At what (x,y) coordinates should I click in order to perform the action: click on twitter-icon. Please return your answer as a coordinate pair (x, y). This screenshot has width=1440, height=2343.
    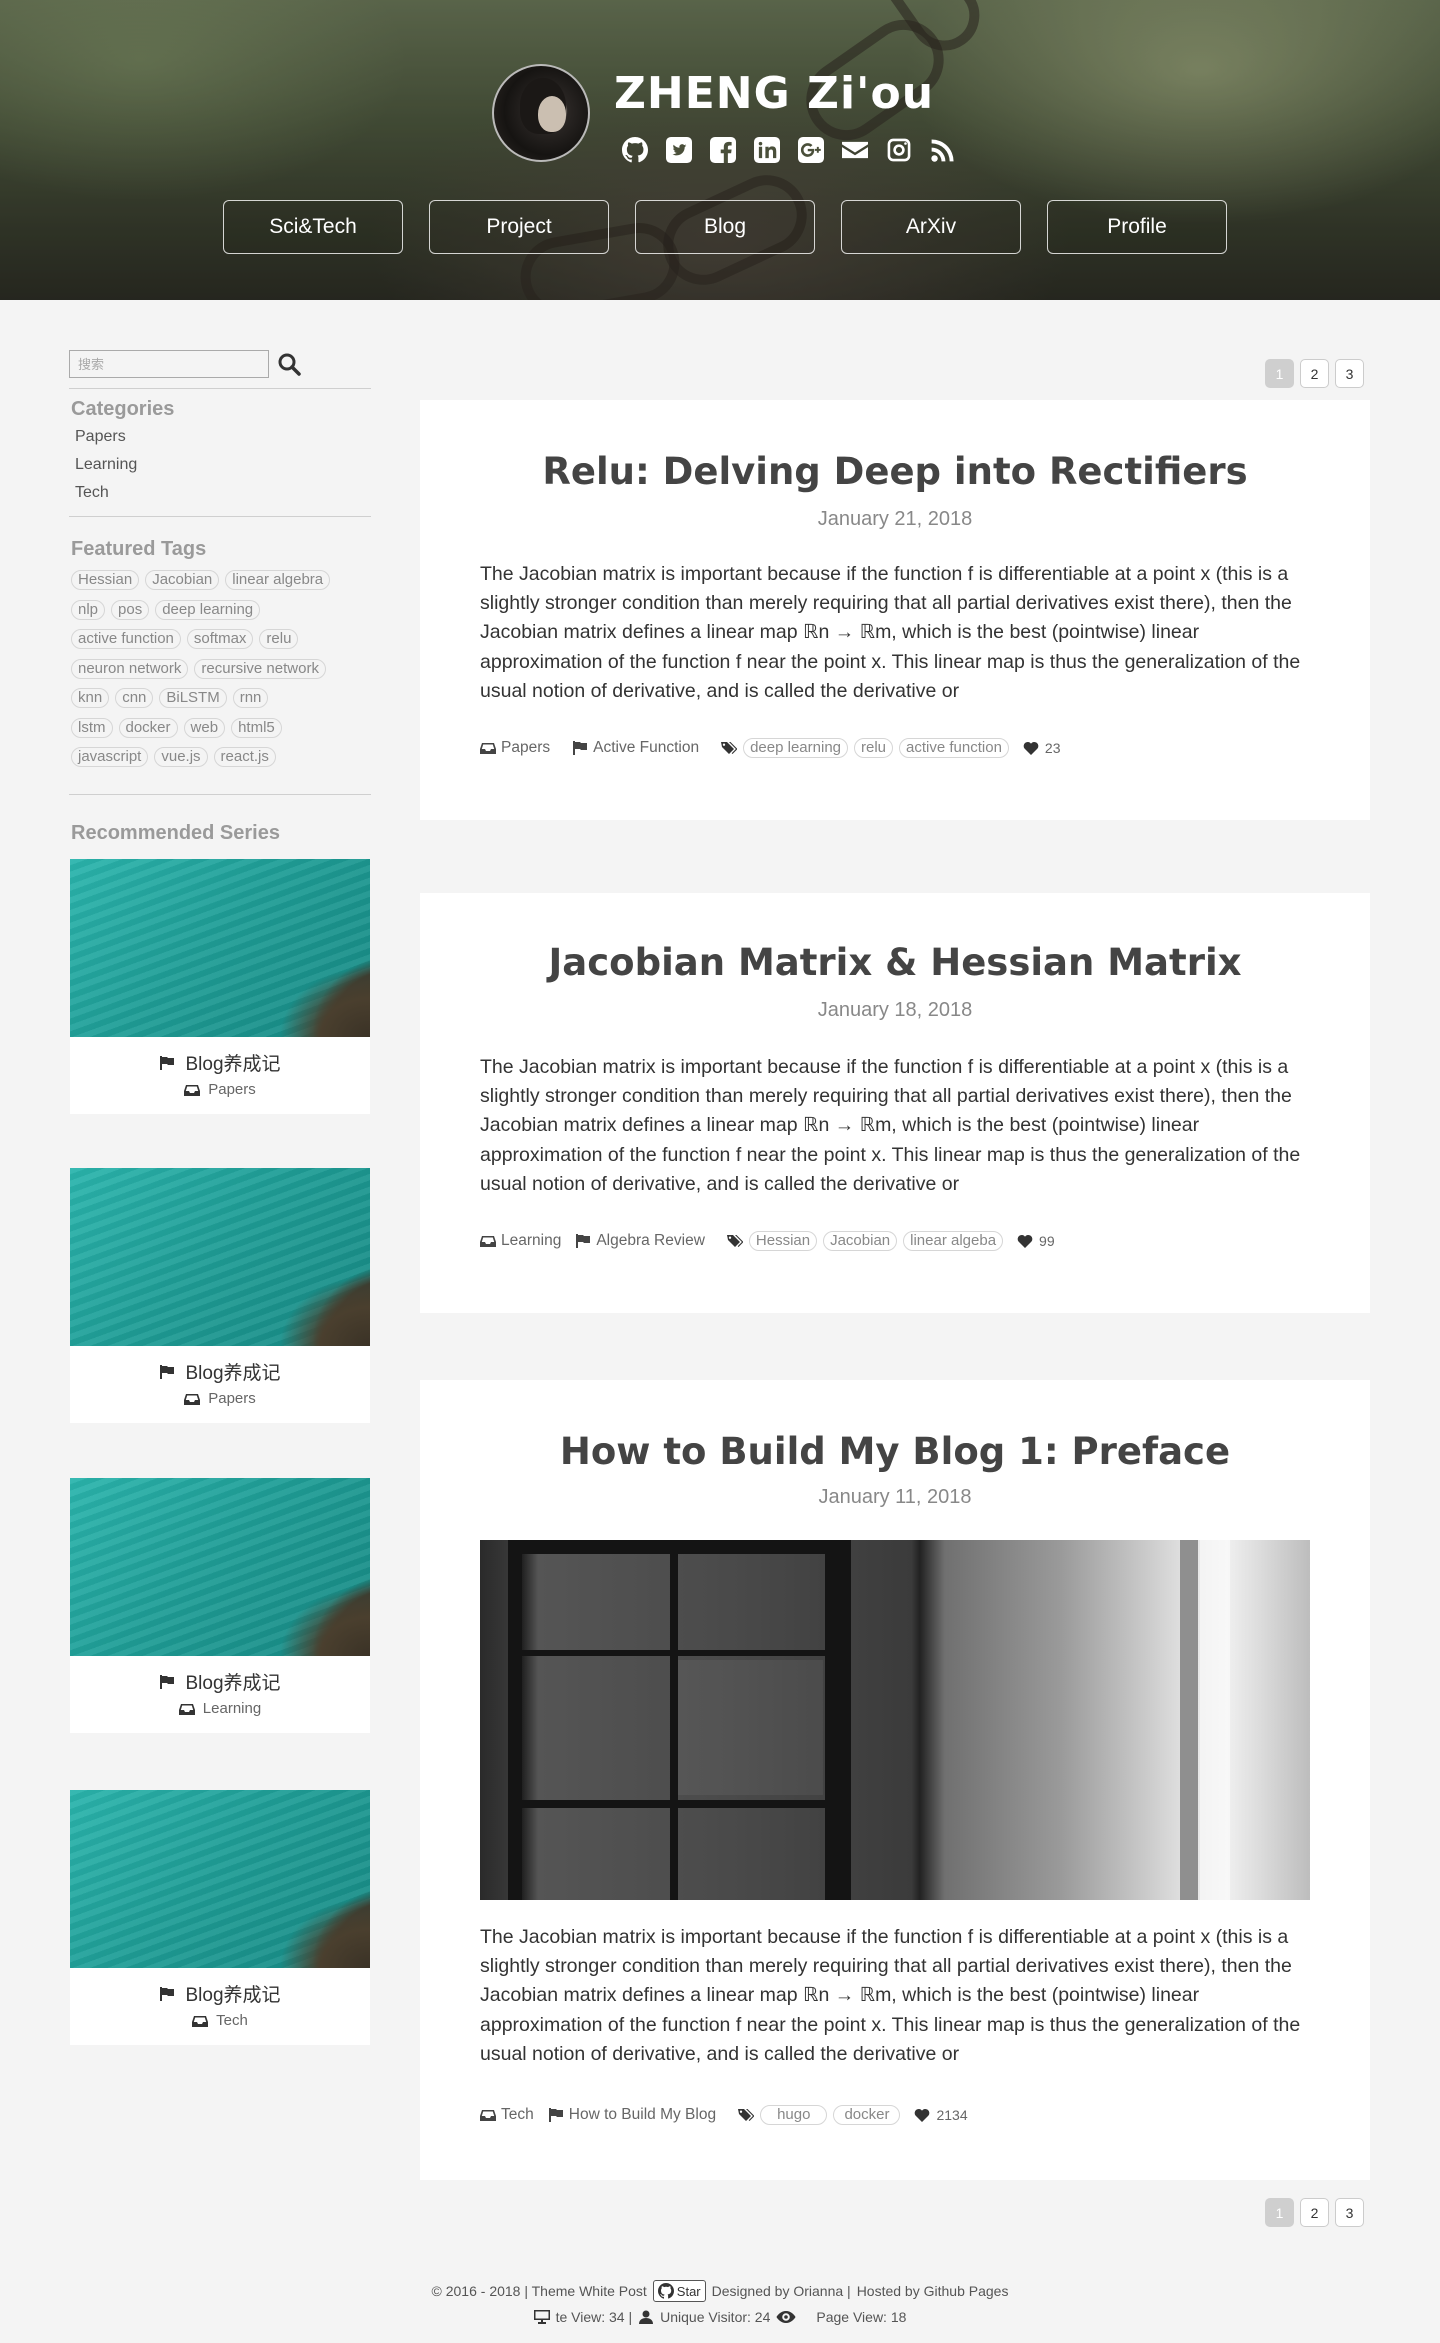
    Looking at the image, I should click on (679, 150).